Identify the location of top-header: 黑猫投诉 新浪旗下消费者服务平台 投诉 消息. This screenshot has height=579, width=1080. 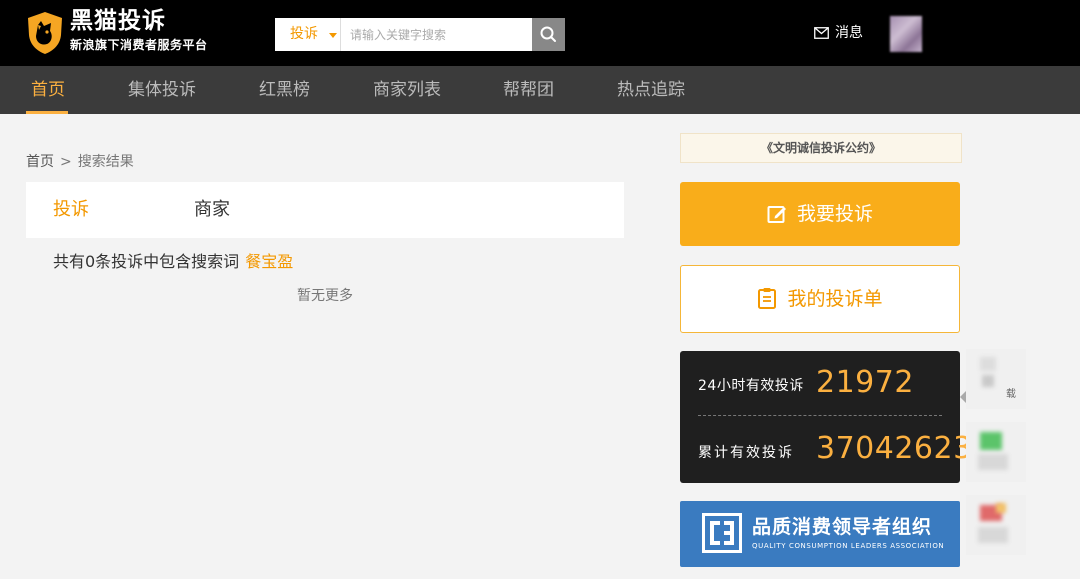
(540, 33).